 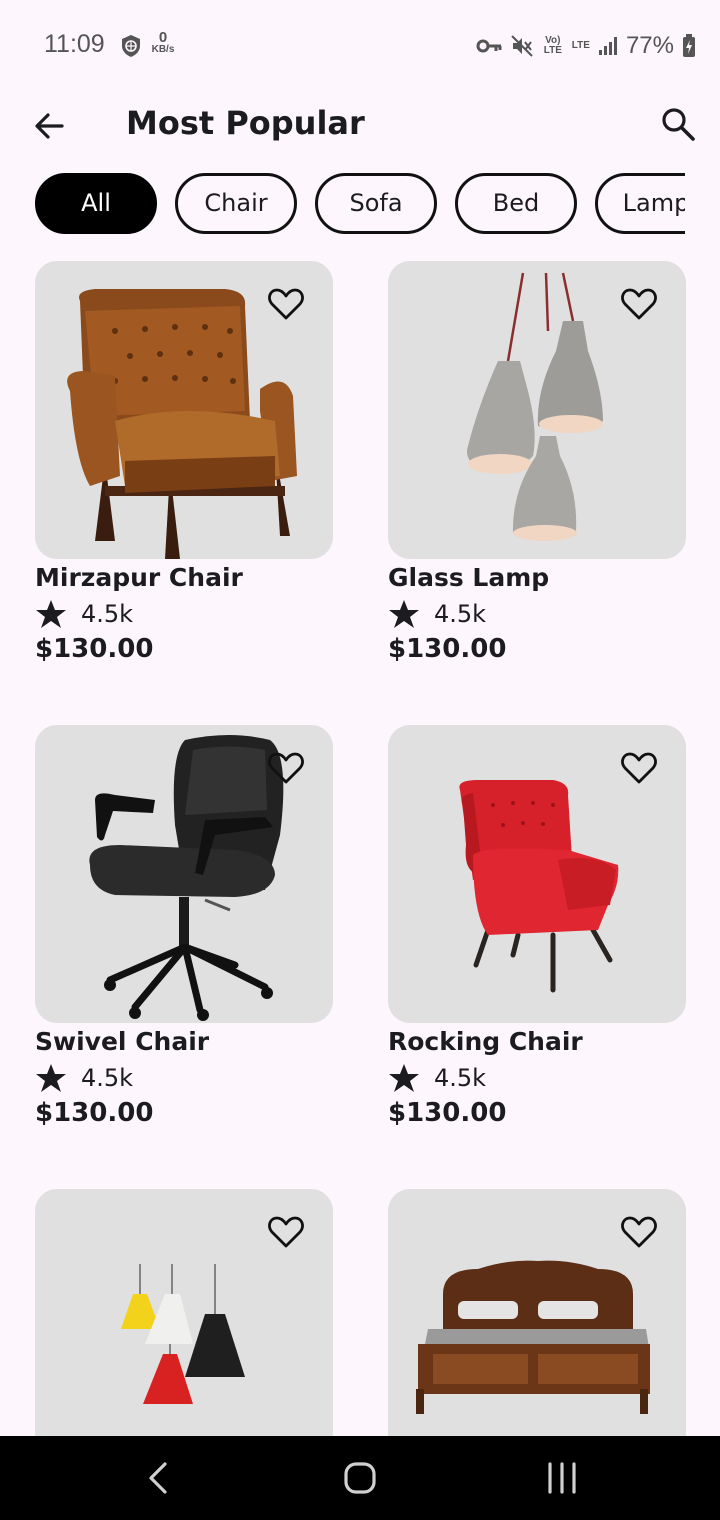 I want to click on key-icon, so click(x=489, y=46).